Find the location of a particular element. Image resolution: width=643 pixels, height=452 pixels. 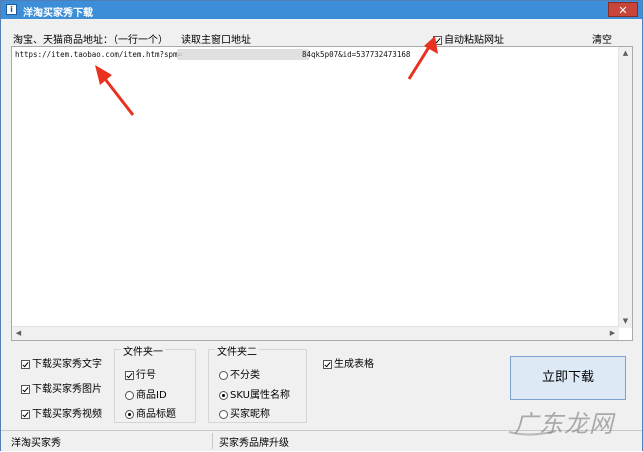

folder-two-title: 文件夹二 is located at coordinates (237, 350).